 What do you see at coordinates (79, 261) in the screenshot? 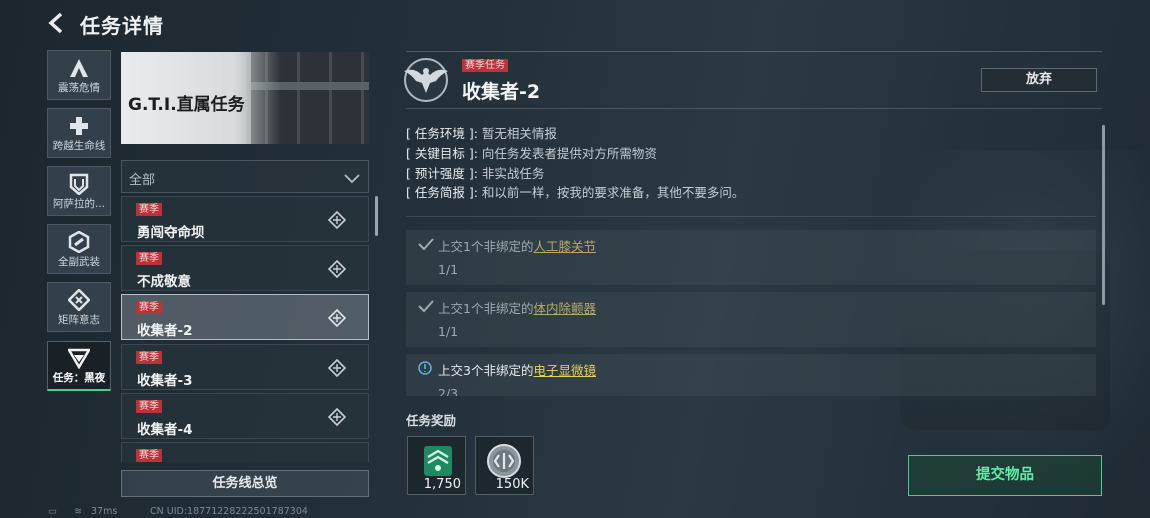
I see `sidebar-item-label: 全副武装` at bounding box center [79, 261].